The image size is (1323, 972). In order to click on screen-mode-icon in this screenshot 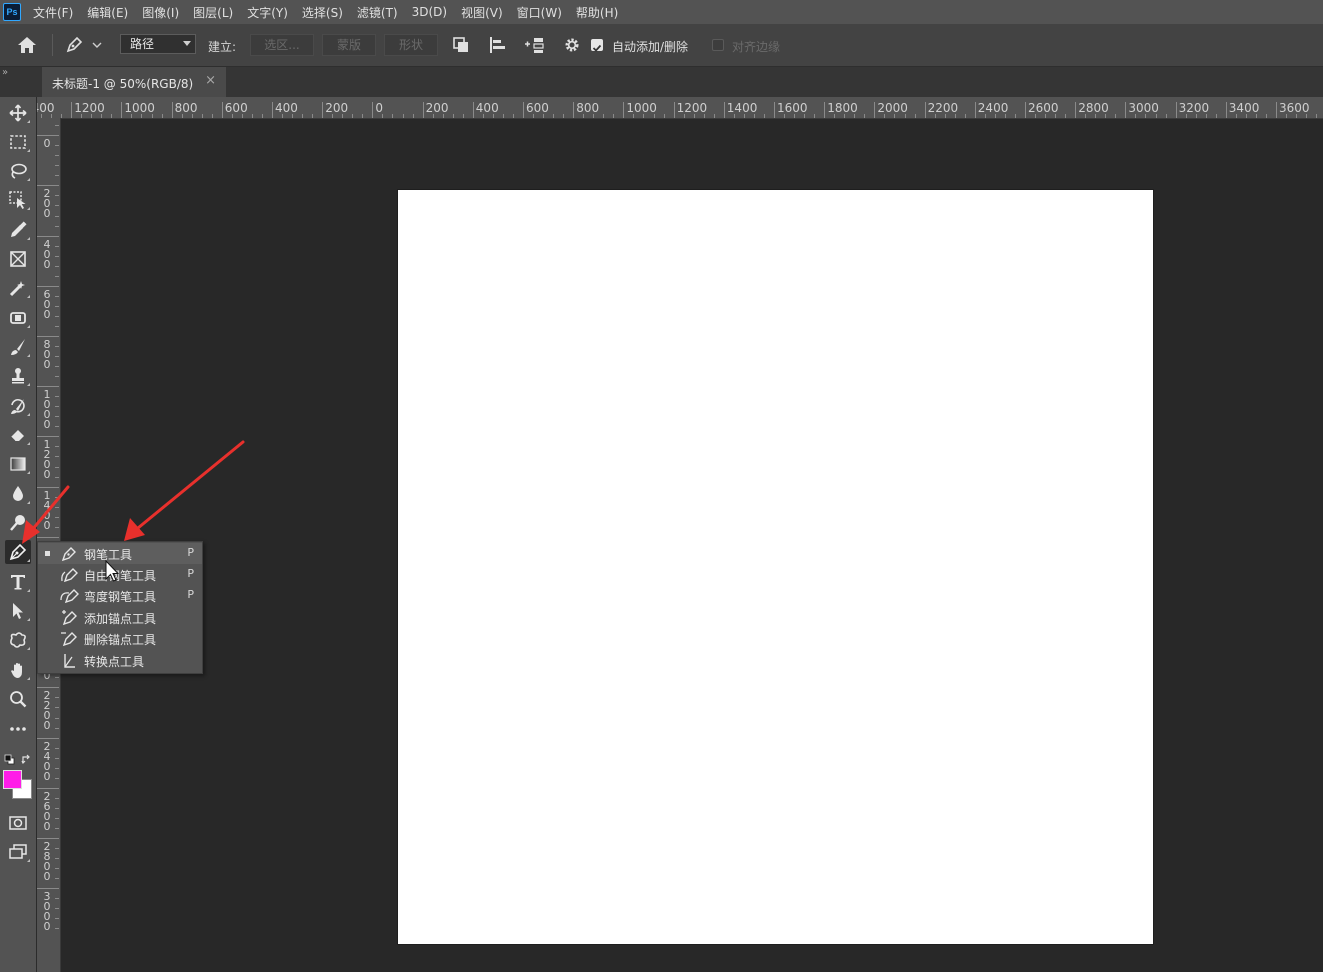, I will do `click(18, 851)`.